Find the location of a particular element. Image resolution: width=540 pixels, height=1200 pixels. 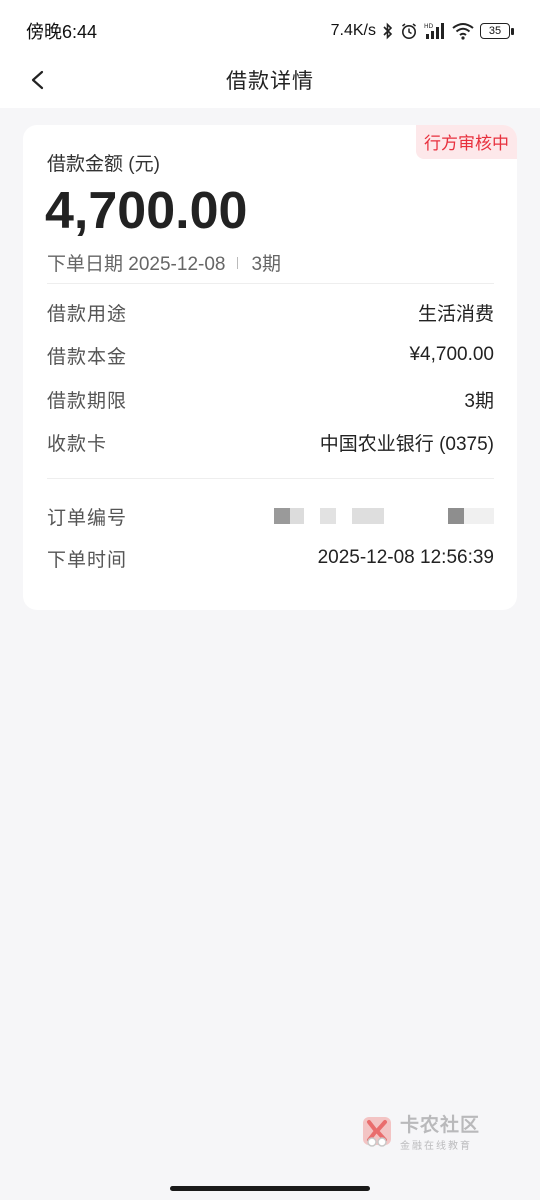

nav-bar: 借款详情 is located at coordinates (270, 80).